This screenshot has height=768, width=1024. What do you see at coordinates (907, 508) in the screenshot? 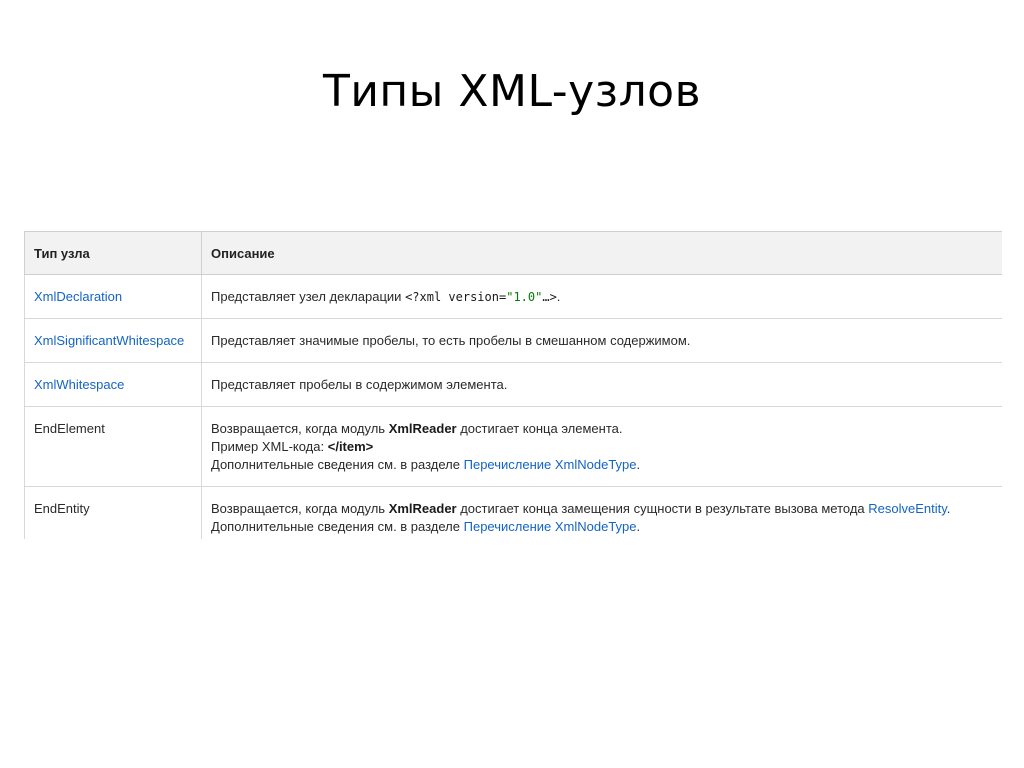
I see `resolveentity-link: ResolveEntity` at bounding box center [907, 508].